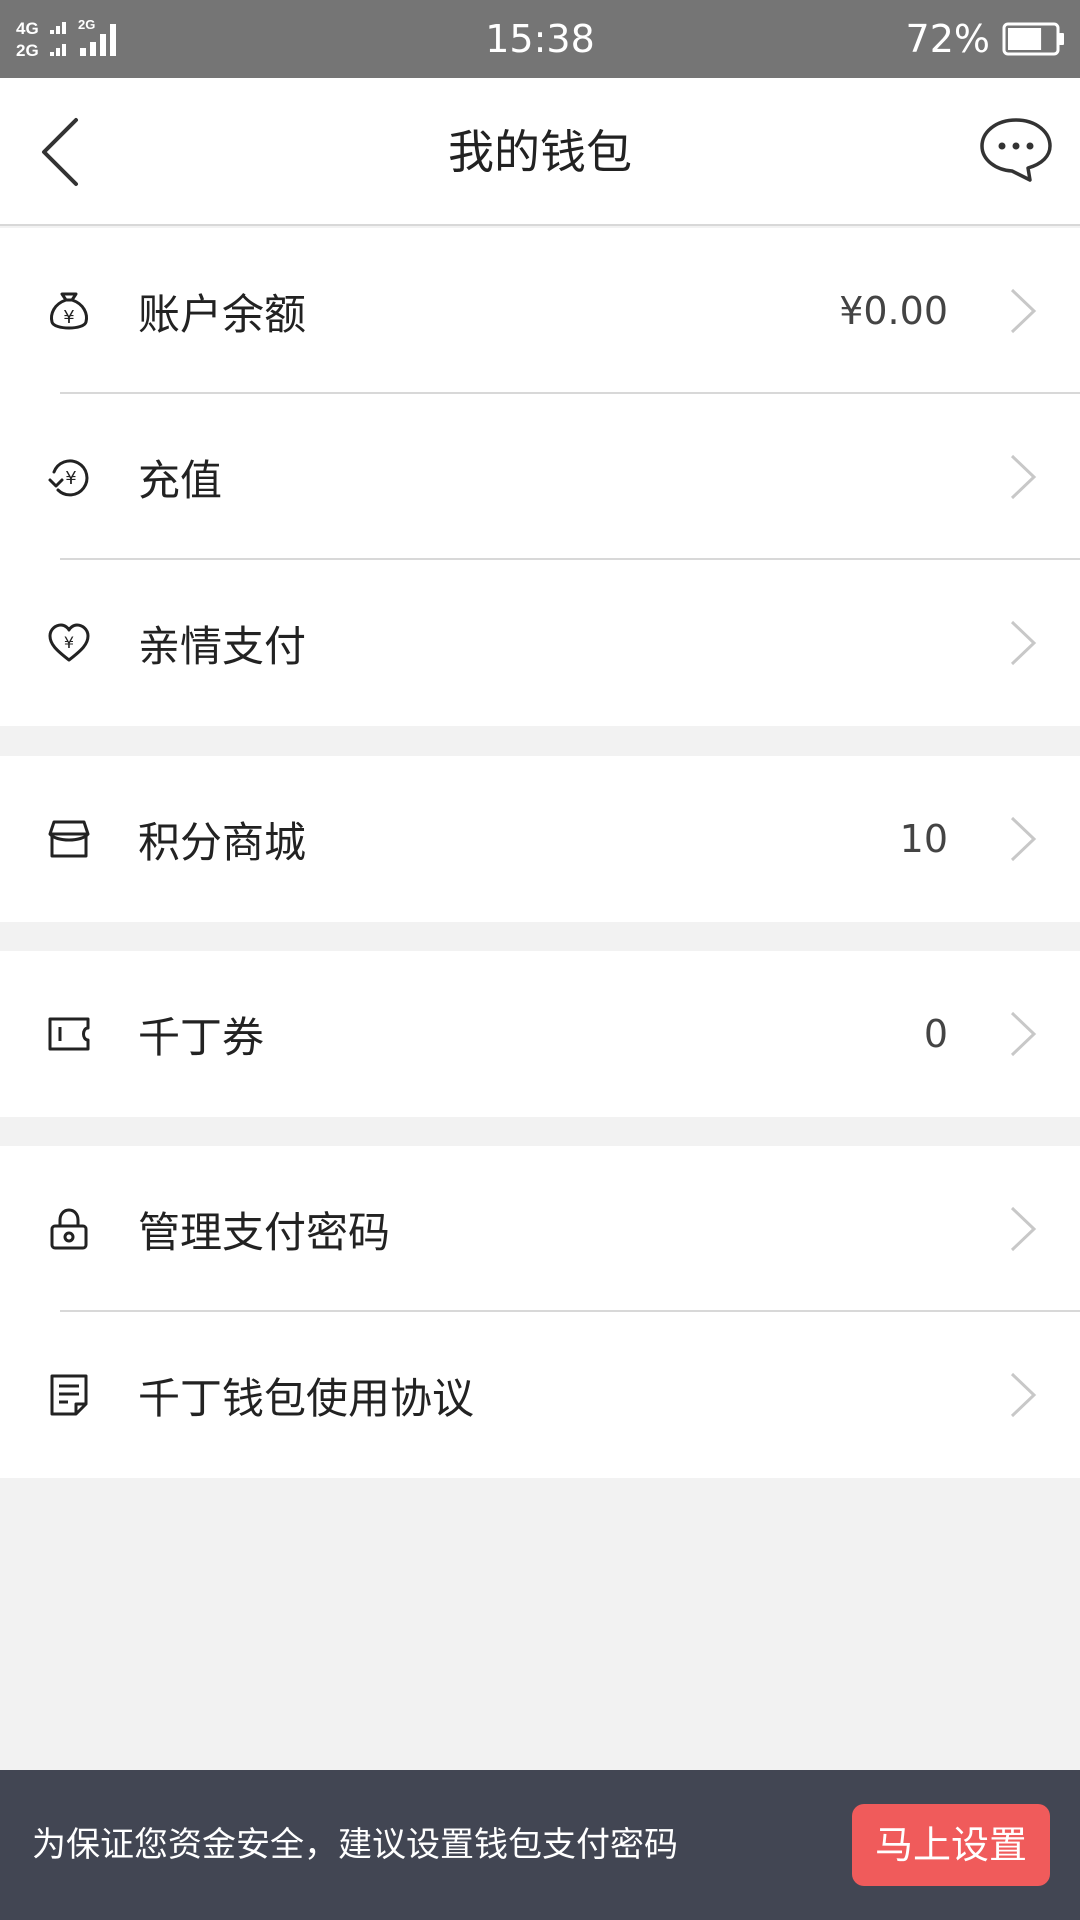 The image size is (1080, 1920). I want to click on document-icon, so click(69, 1395).